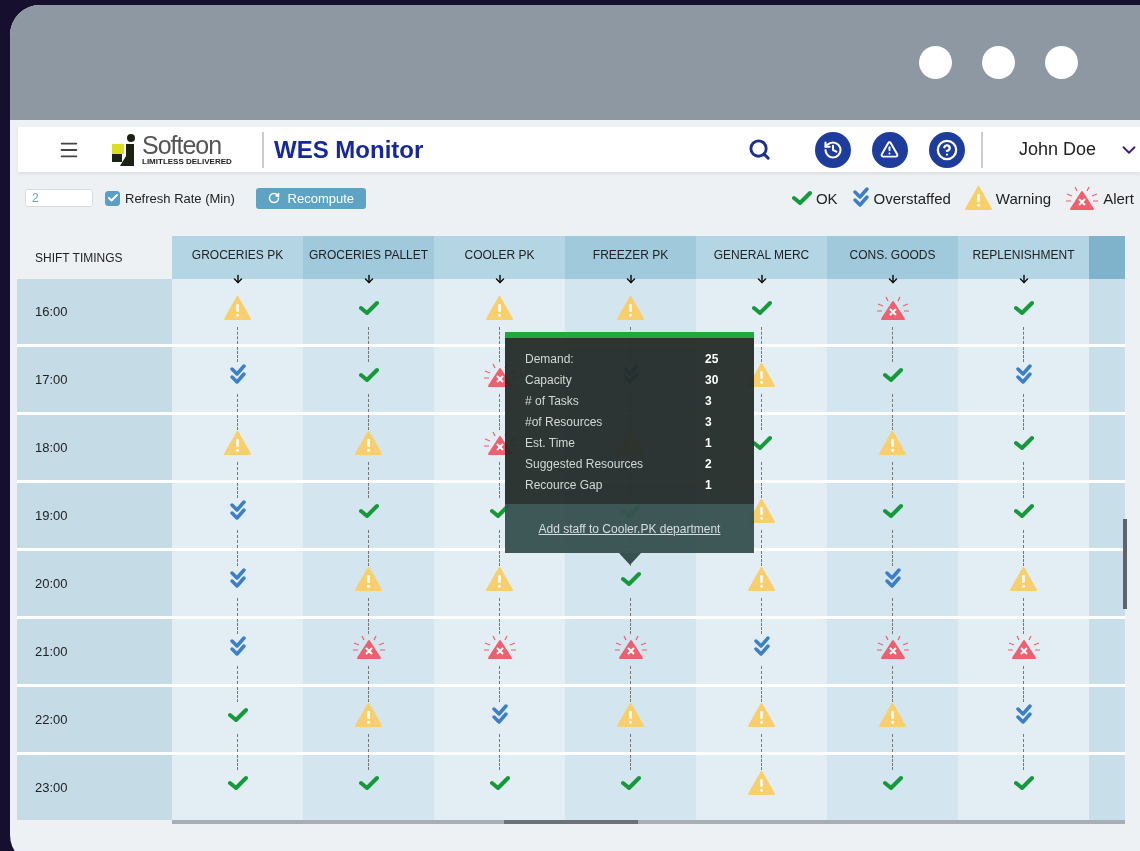 The height and width of the screenshot is (851, 1140). What do you see at coordinates (94, 583) in the screenshot?
I see `time-cell: 20:00` at bounding box center [94, 583].